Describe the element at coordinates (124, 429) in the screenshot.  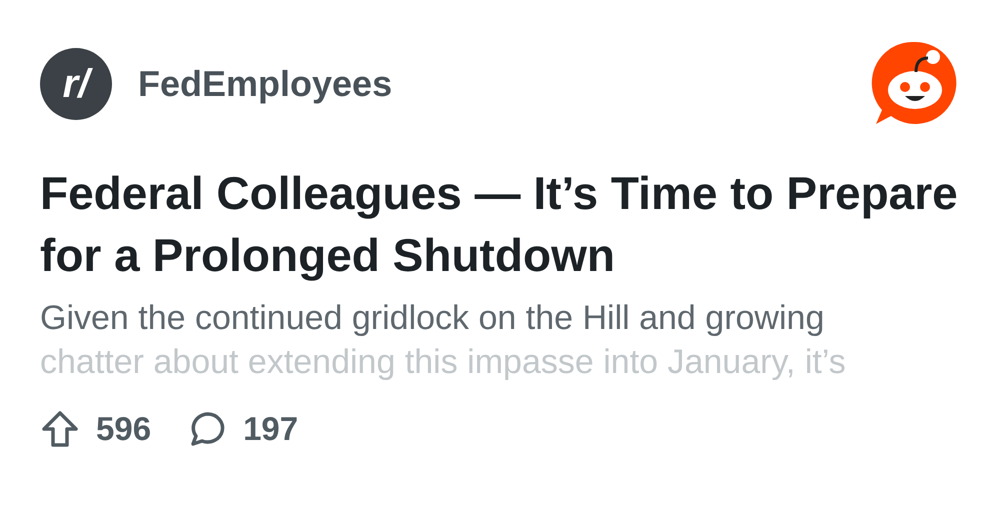
I see `upvote-count: 596` at that location.